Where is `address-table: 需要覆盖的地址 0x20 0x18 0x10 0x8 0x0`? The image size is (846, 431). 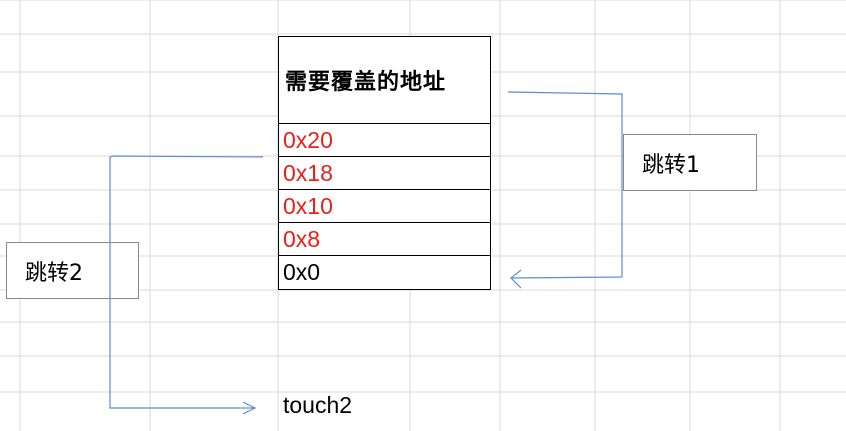 address-table: 需要覆盖的地址 0x20 0x18 0x10 0x8 0x0 is located at coordinates (384, 163).